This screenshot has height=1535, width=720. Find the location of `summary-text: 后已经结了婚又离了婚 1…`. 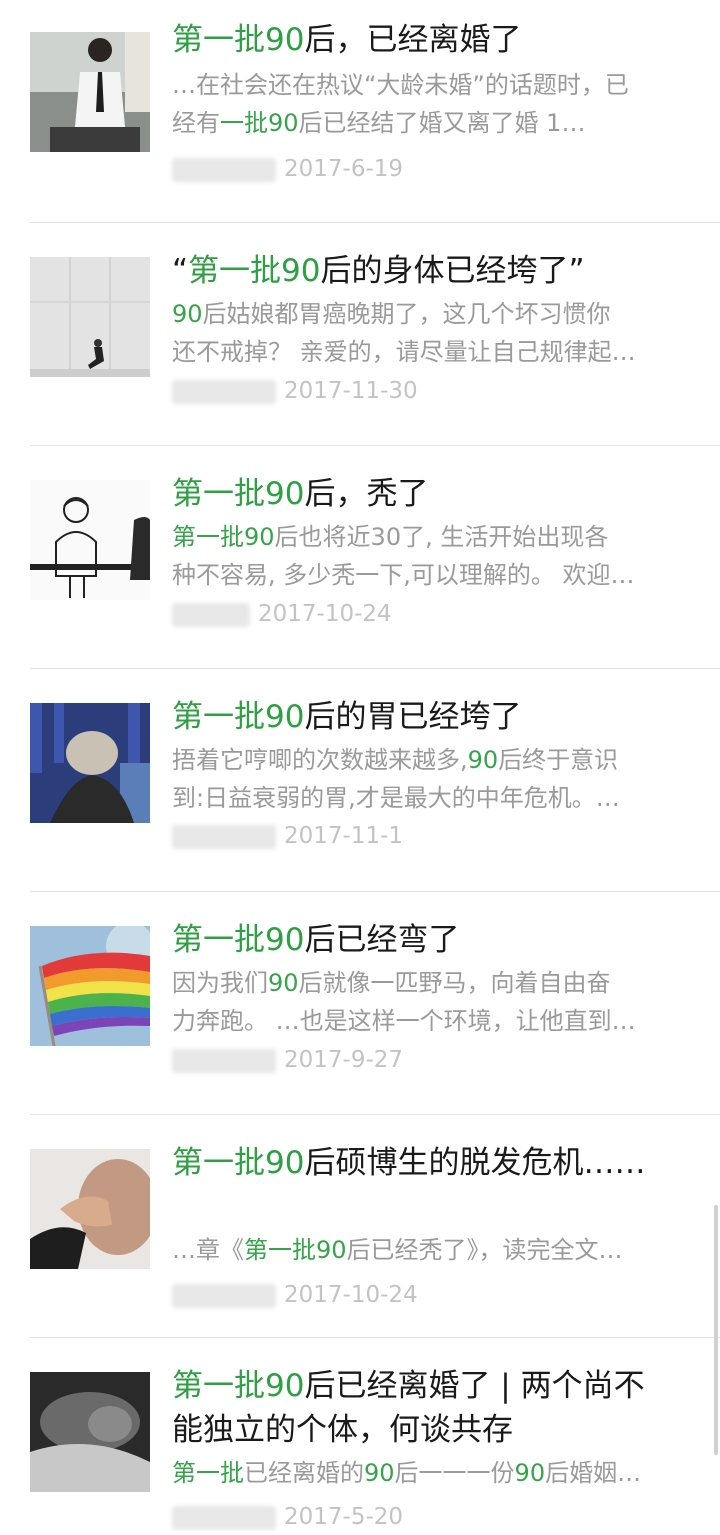

summary-text: 后已经结了婚又离了婚 1… is located at coordinates (442, 123).